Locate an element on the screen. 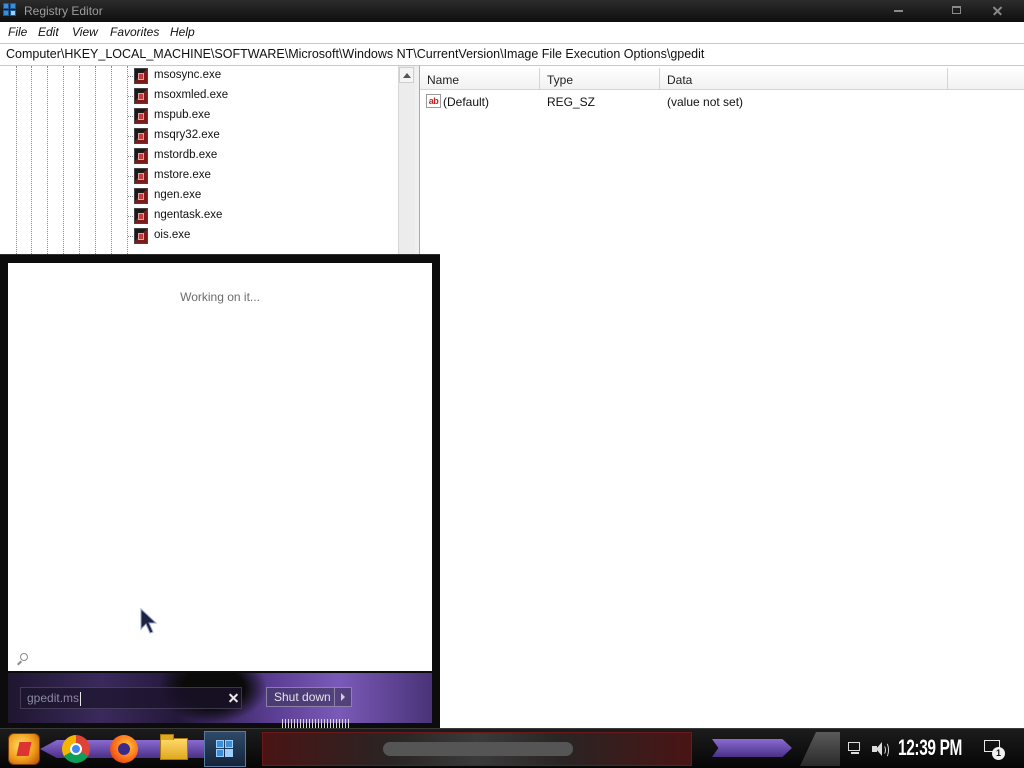  registry-editor-icon is located at coordinates (11, 11).